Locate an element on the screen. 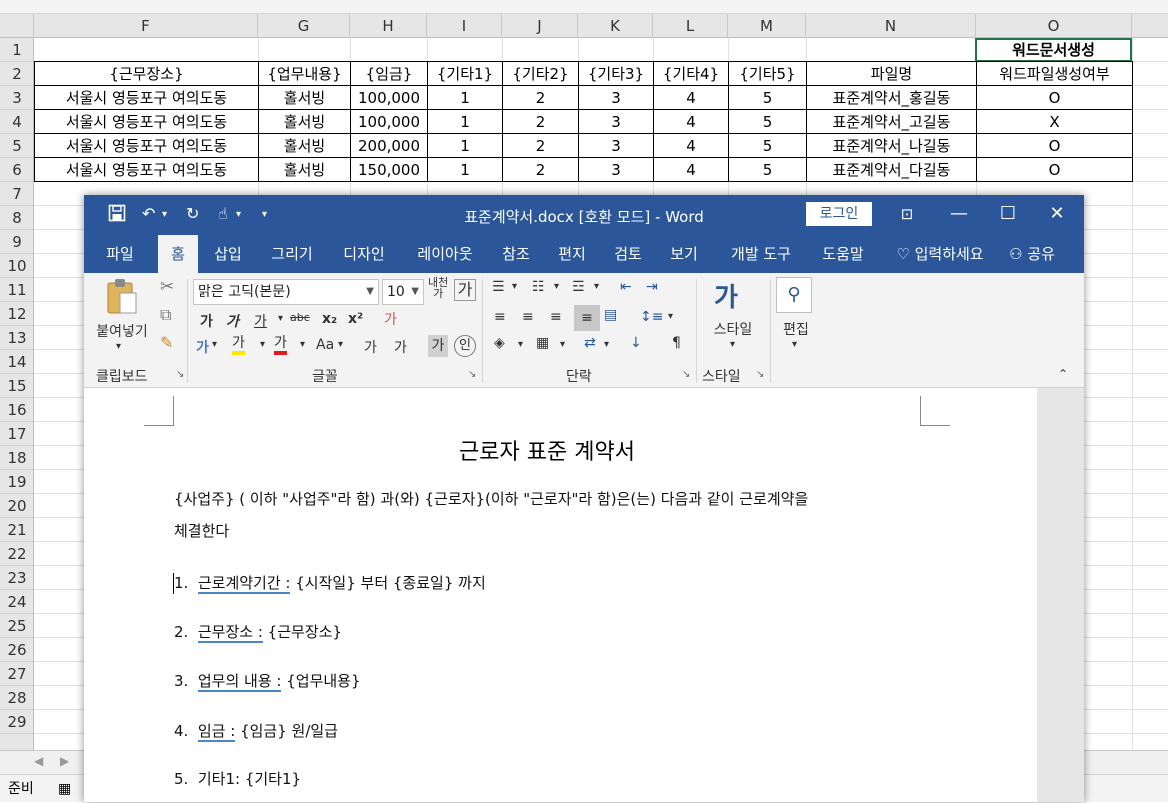  tab-home: 홈 is located at coordinates (178, 254).